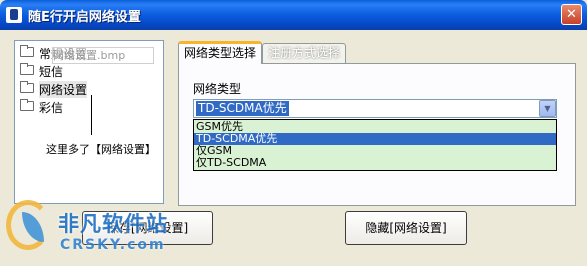  I want to click on network-type-select: TD-SCDMA优先 ▼, so click(375, 108).